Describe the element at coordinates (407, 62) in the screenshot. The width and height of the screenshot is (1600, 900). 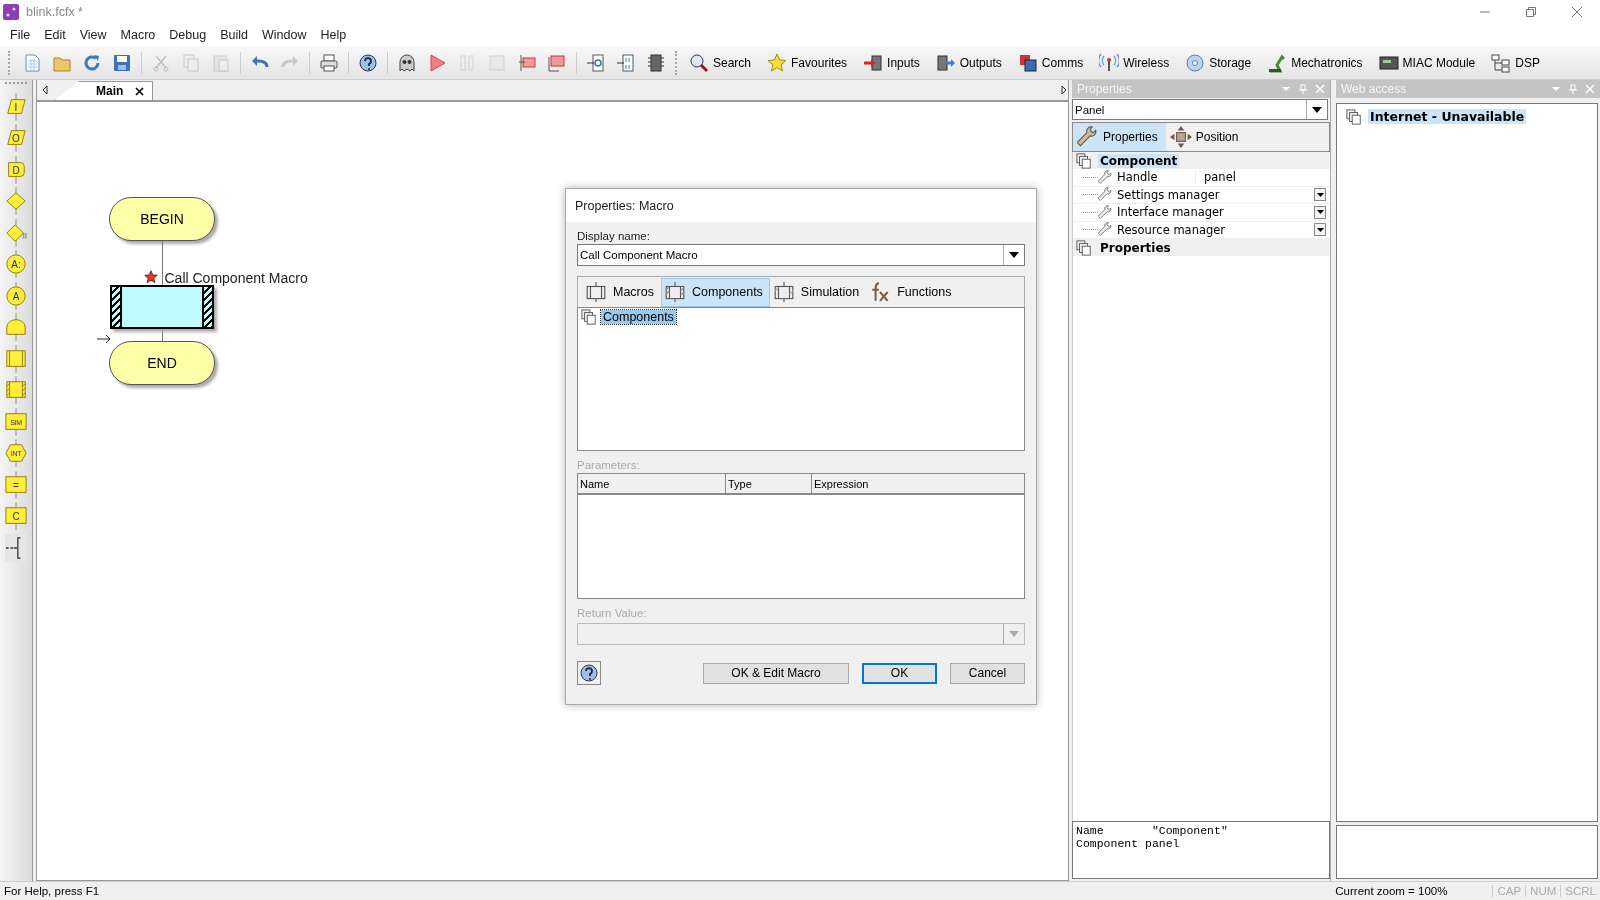
I see `ghost-icon` at that location.